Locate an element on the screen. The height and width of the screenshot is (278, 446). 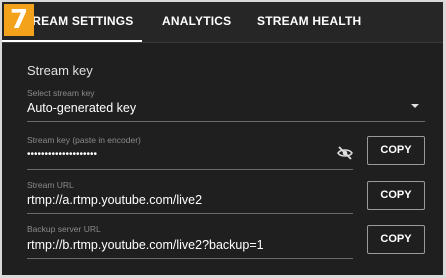
stream-url-input: rtmp://a.rtmp.youtube.com/live2 is located at coordinates (114, 200).